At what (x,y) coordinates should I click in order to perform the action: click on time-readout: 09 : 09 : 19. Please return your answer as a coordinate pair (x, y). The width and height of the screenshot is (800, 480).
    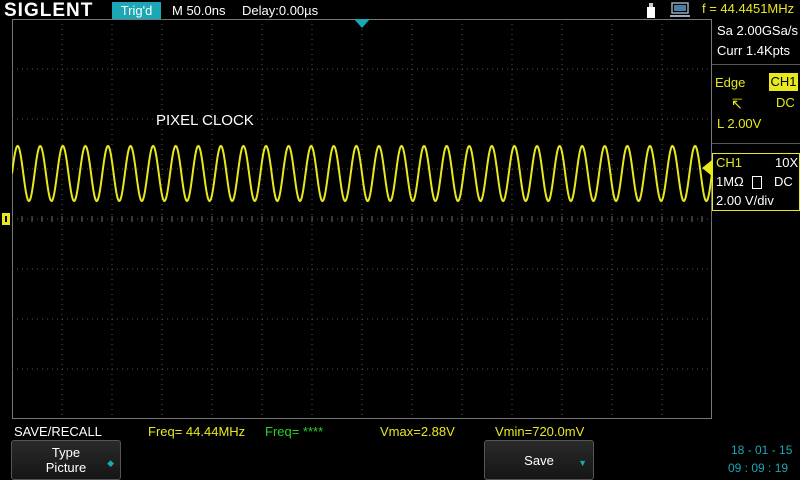
    Looking at the image, I should click on (758, 468).